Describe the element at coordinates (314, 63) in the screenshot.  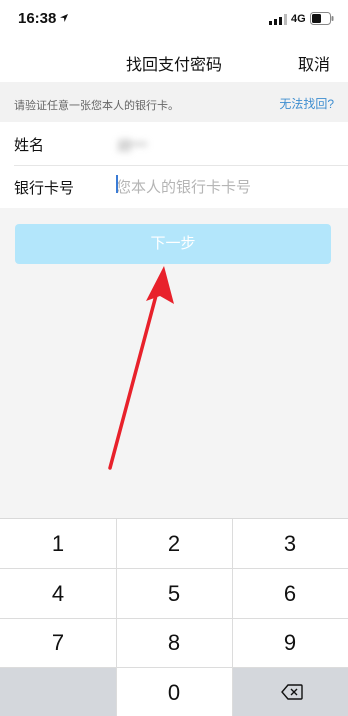
I see `cancel-button: 取消` at that location.